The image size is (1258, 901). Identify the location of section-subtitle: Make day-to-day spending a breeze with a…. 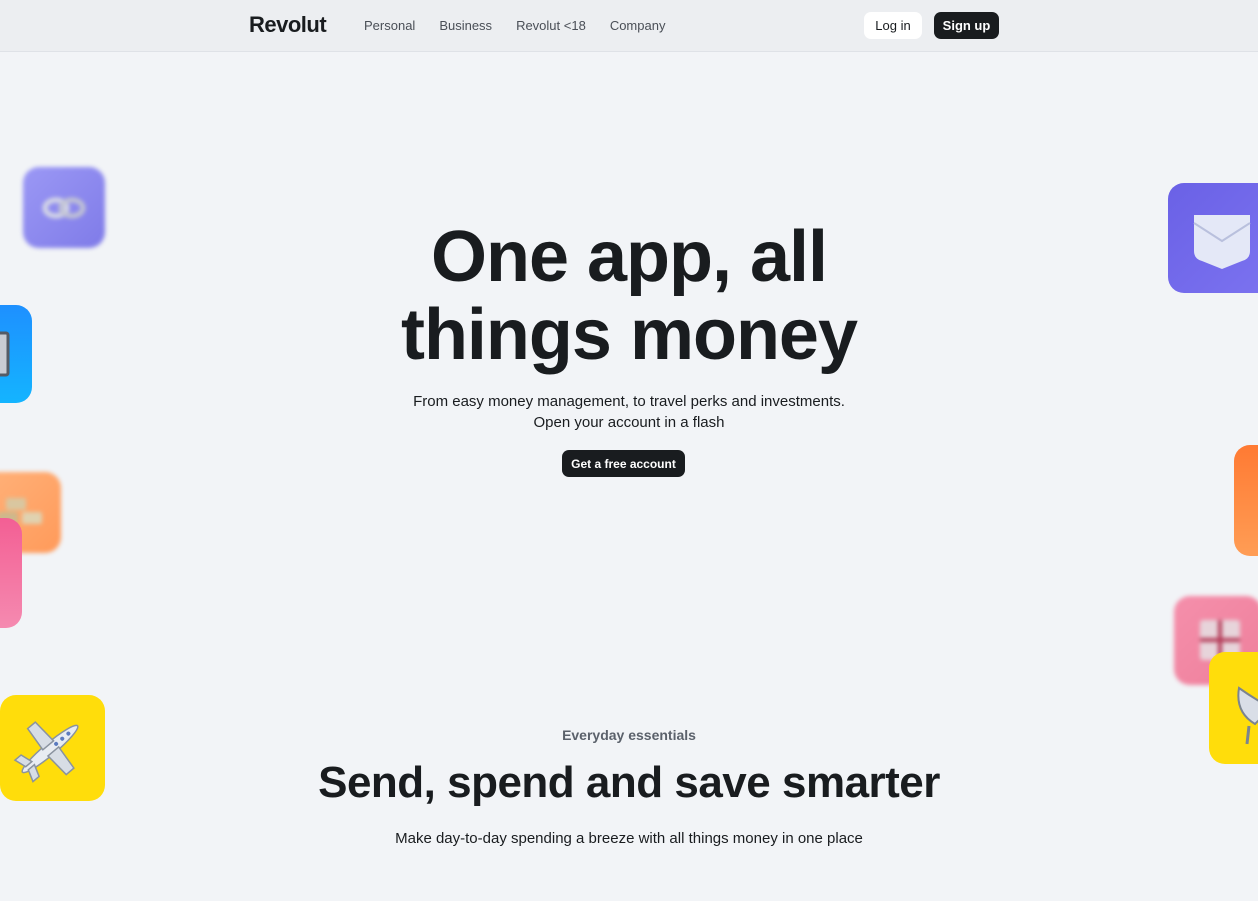
(629, 838).